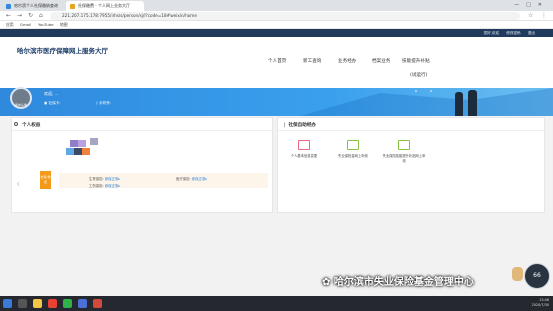  What do you see at coordinates (530, 15) in the screenshot?
I see `star-icon: ☆` at bounding box center [530, 15].